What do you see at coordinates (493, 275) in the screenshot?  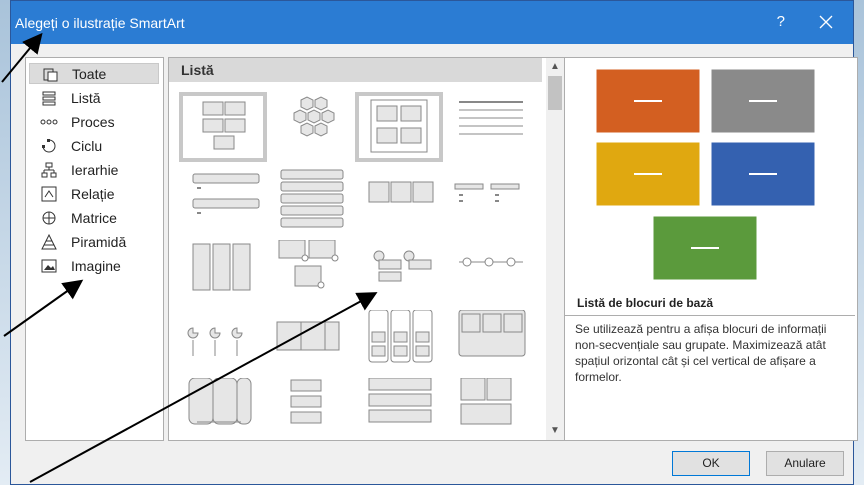 I see `layout-process-dots` at bounding box center [493, 275].